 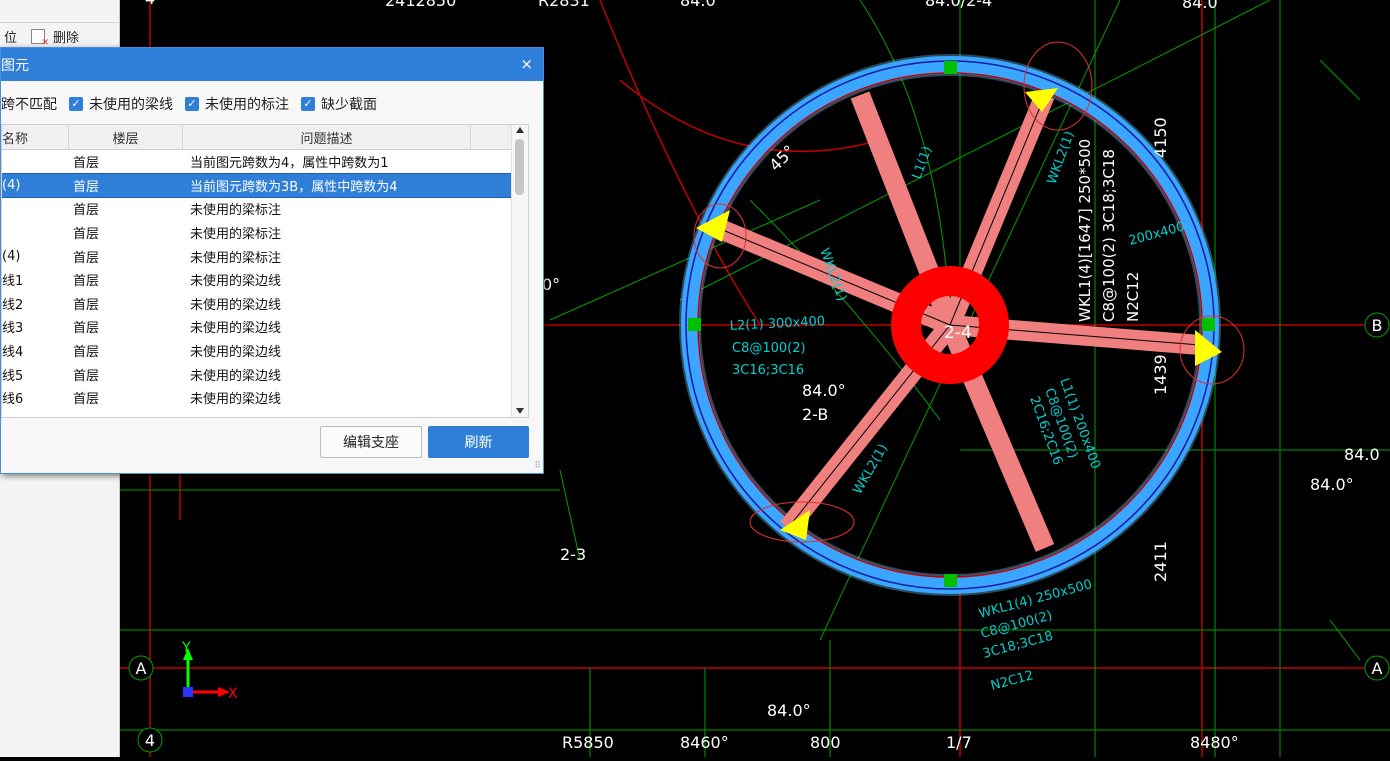 I want to click on dim-1439: 1439, so click(x=1160, y=374).